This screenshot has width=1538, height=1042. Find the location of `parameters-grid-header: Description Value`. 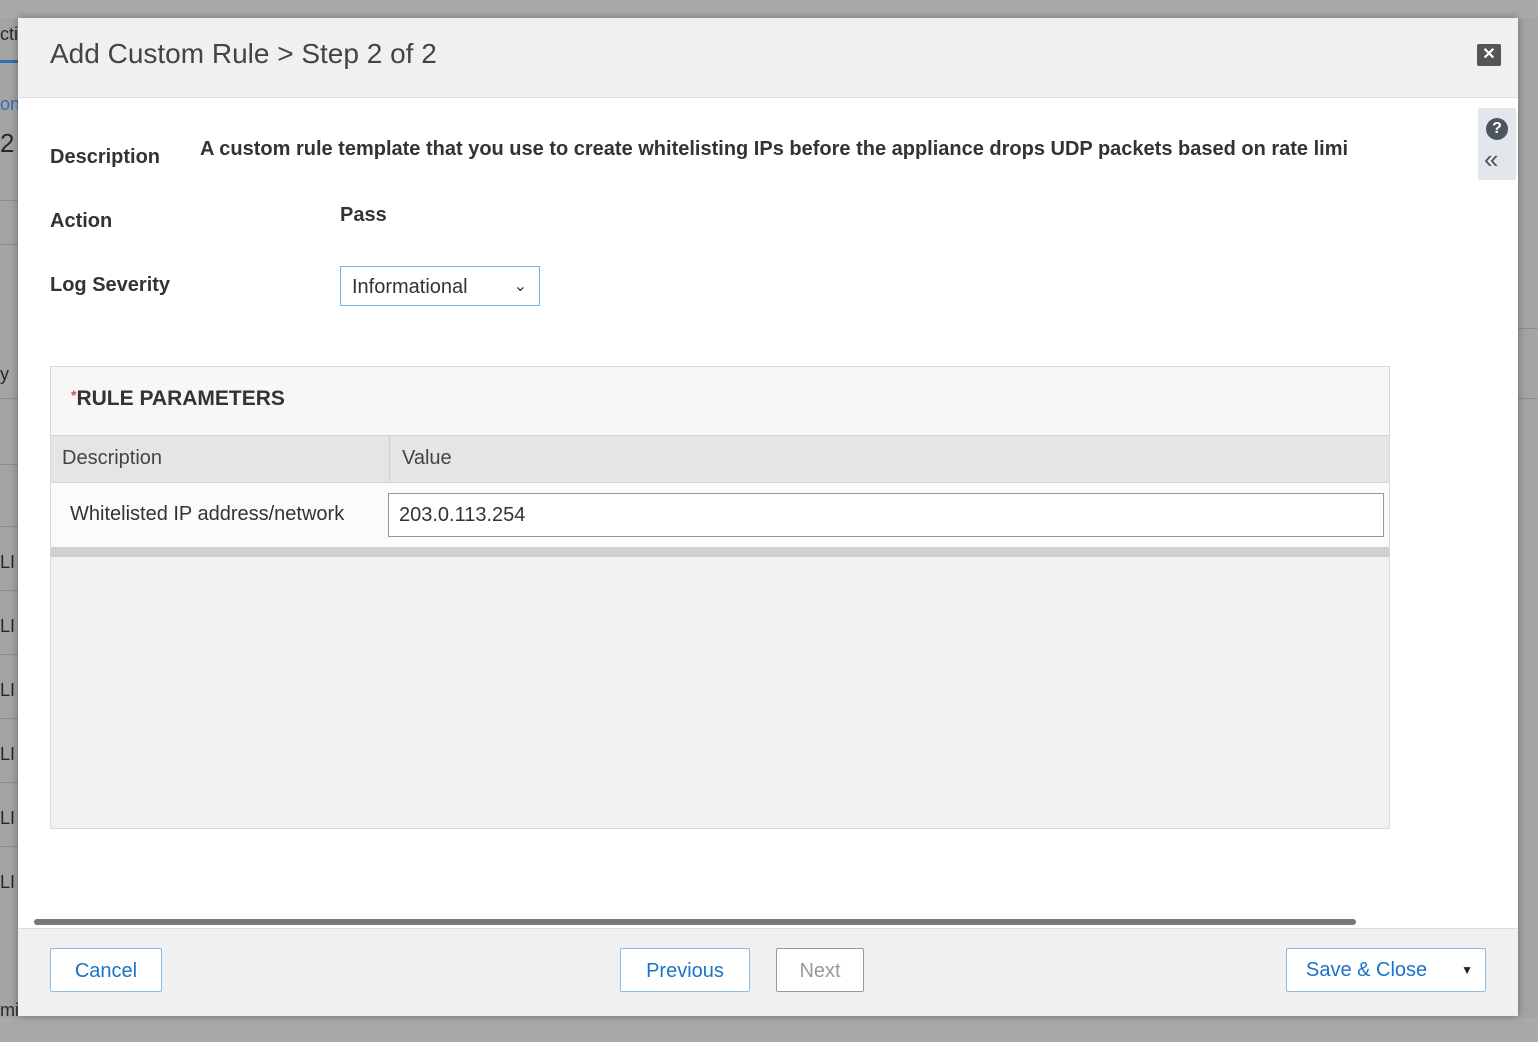

parameters-grid-header: Description Value is located at coordinates (720, 459).